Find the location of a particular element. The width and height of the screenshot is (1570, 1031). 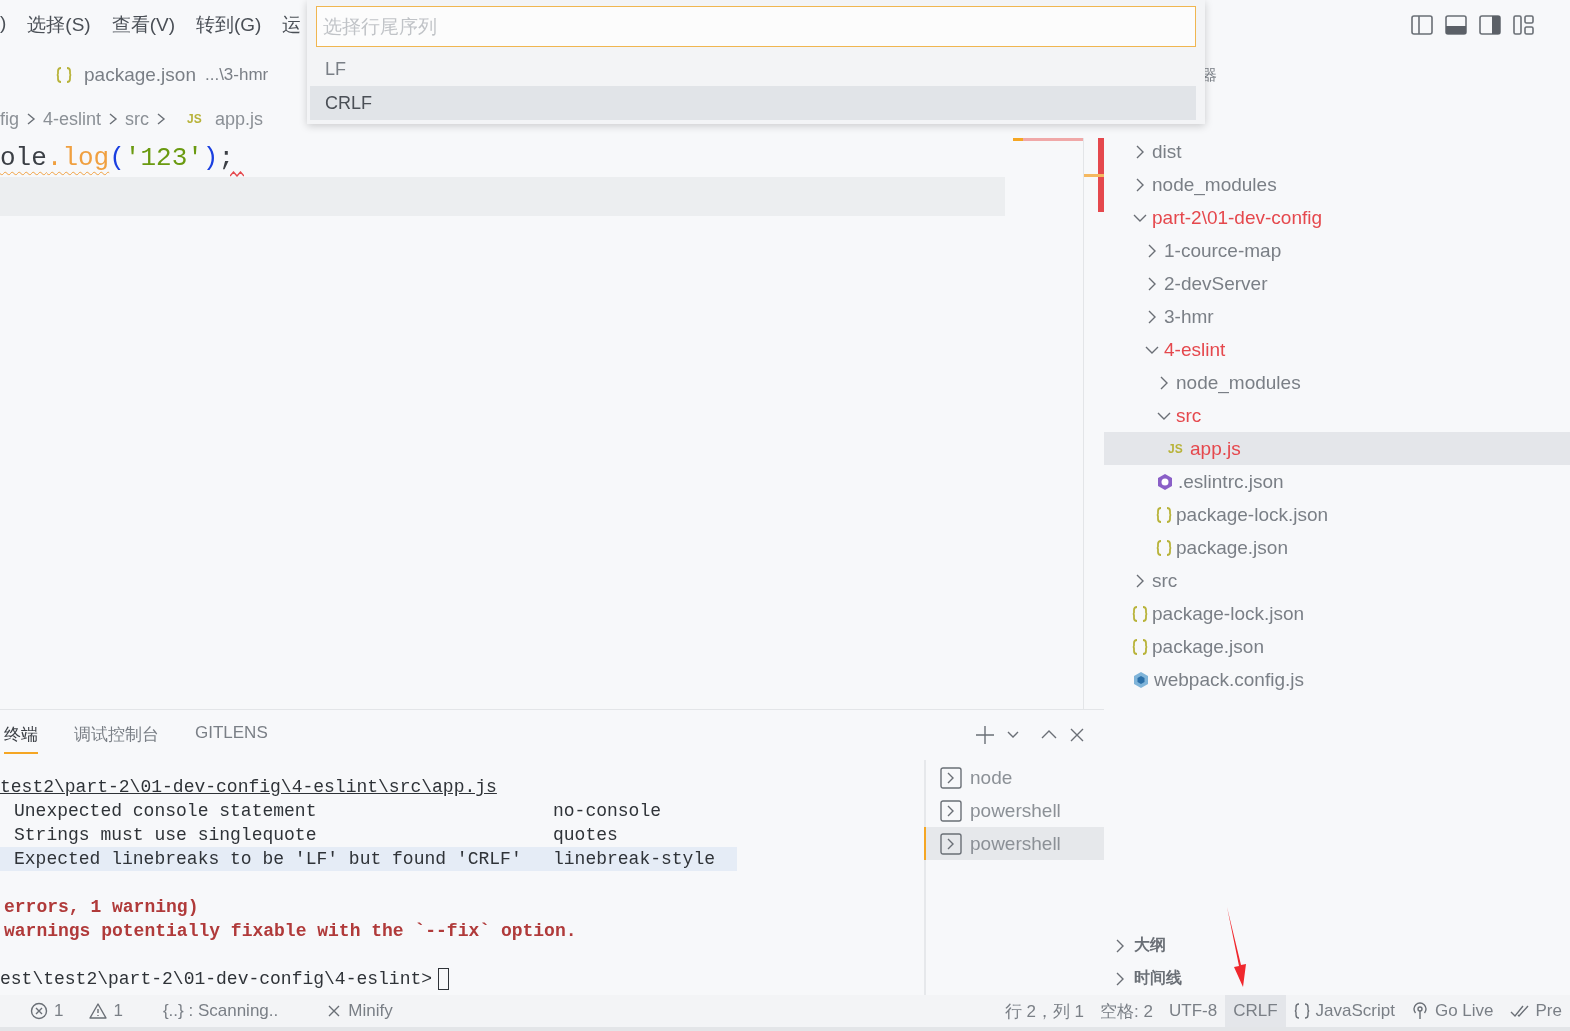

code-token: '123' is located at coordinates (163, 157).